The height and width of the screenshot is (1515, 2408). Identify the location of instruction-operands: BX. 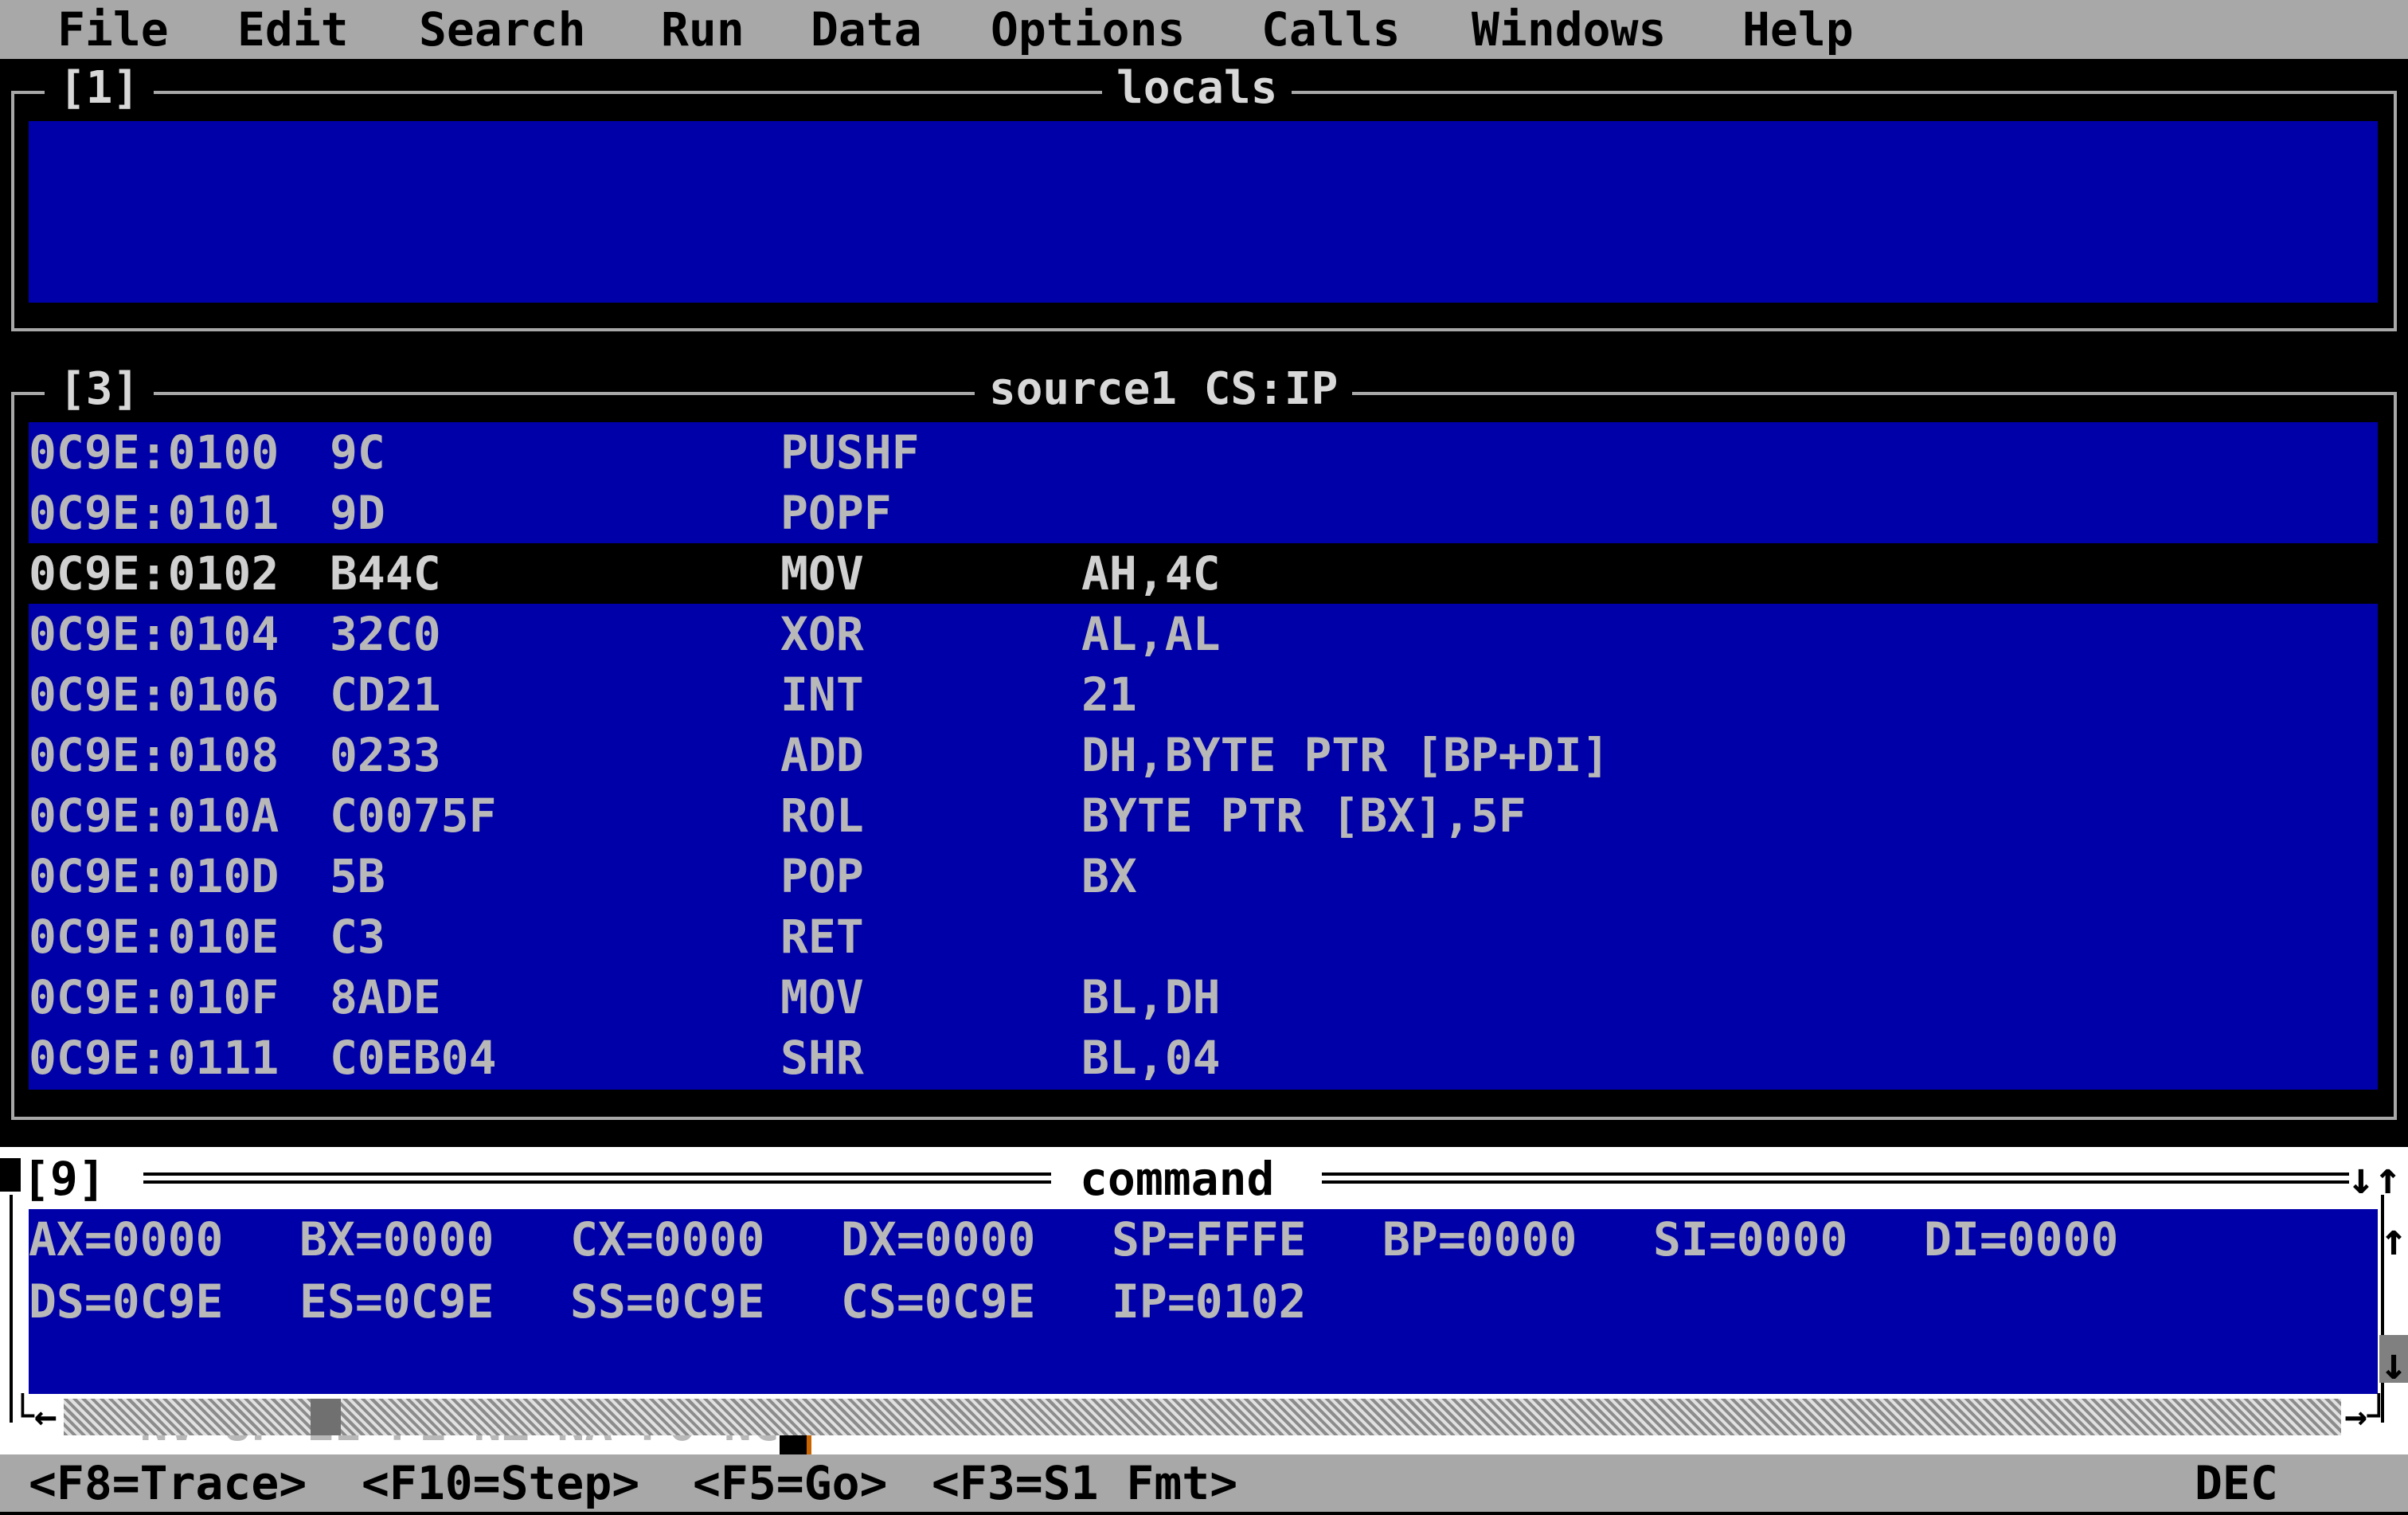
(1109, 876).